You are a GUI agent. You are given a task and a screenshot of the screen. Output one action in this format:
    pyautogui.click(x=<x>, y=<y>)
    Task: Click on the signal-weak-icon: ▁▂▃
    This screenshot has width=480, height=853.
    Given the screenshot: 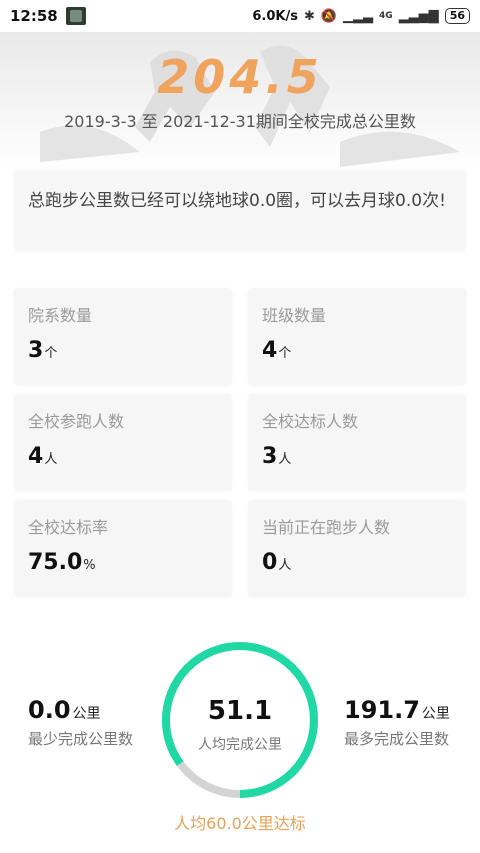 What is the action you would take?
    pyautogui.click(x=358, y=16)
    